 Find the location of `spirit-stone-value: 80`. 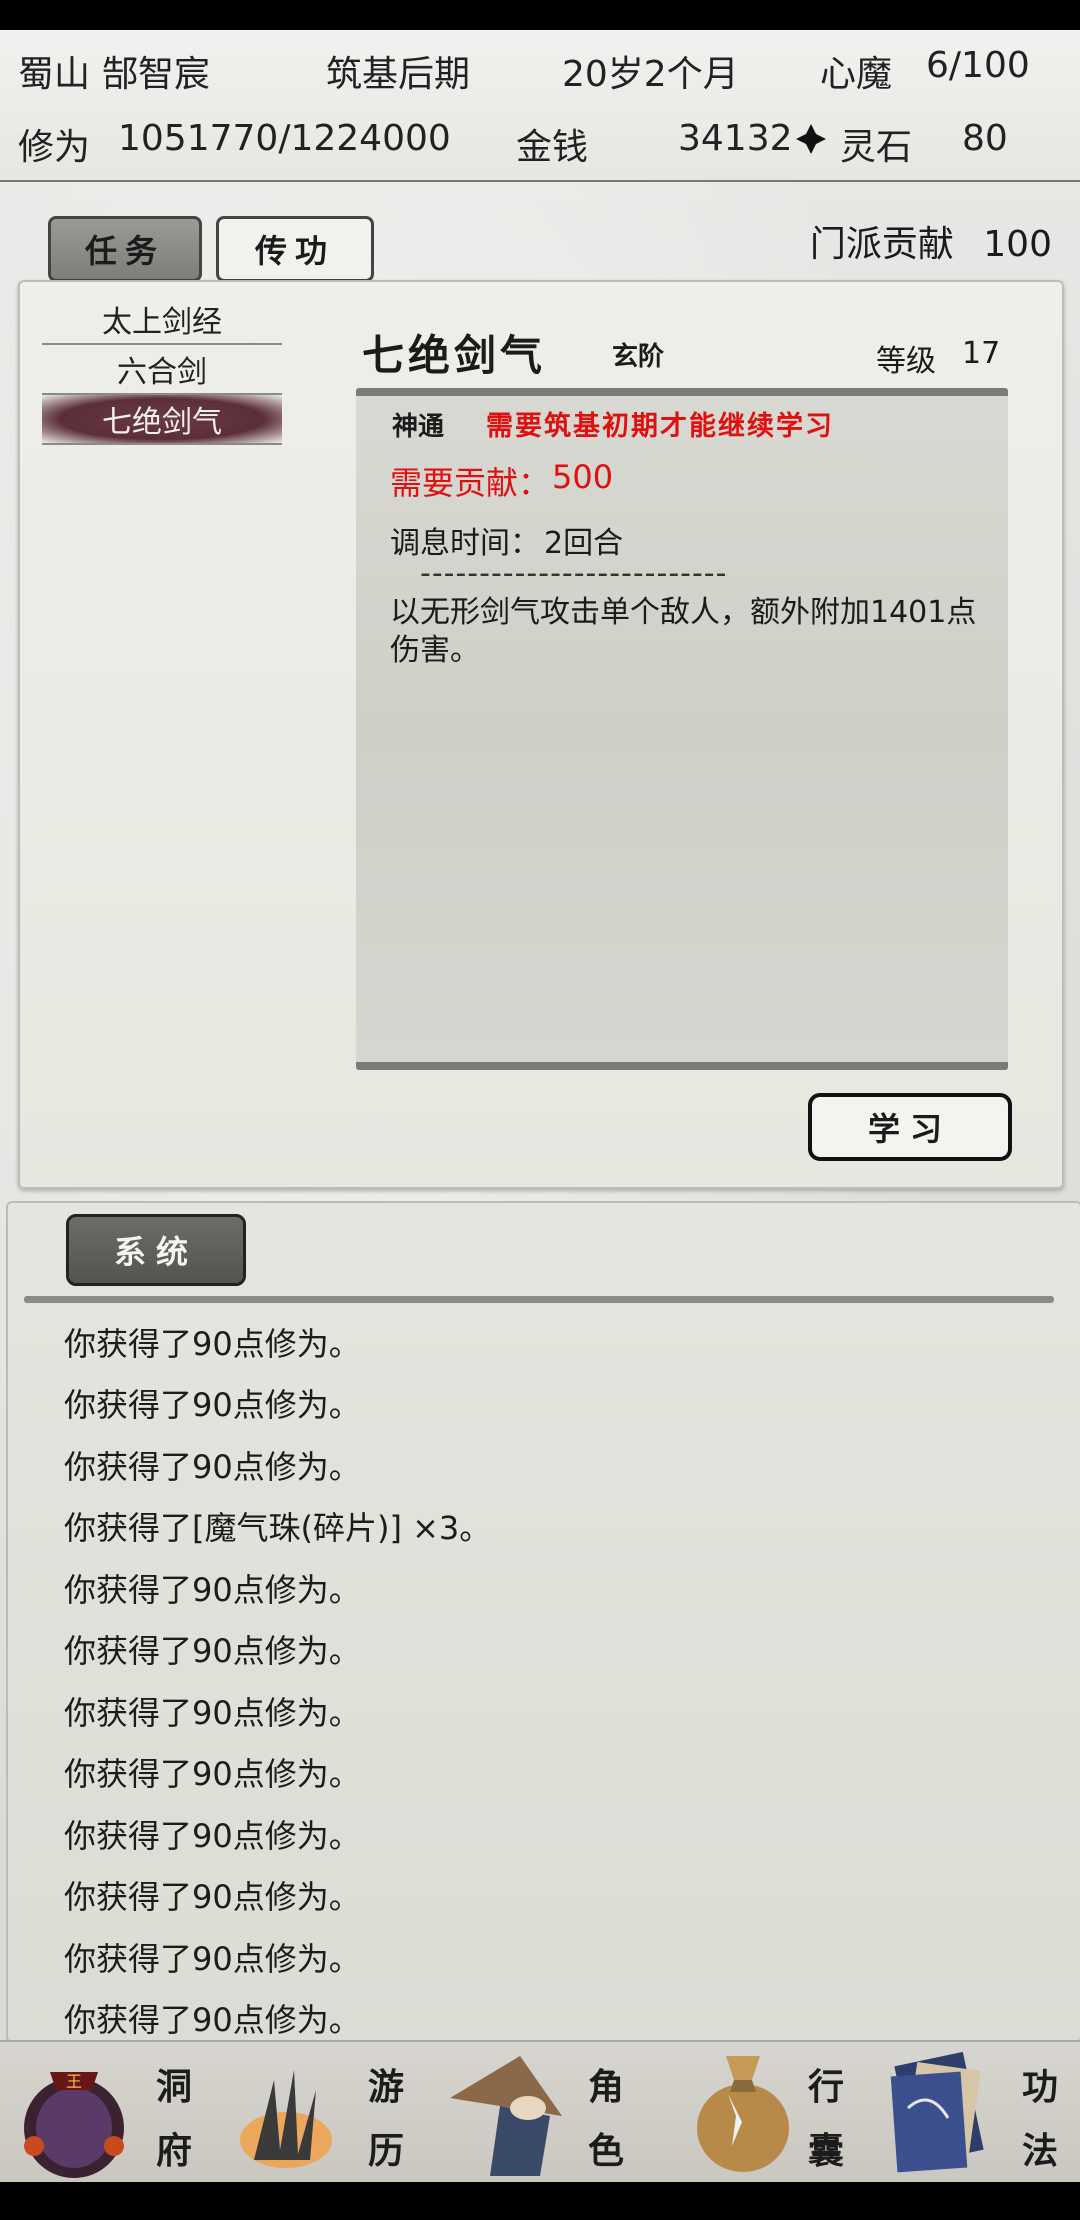

spirit-stone-value: 80 is located at coordinates (985, 138).